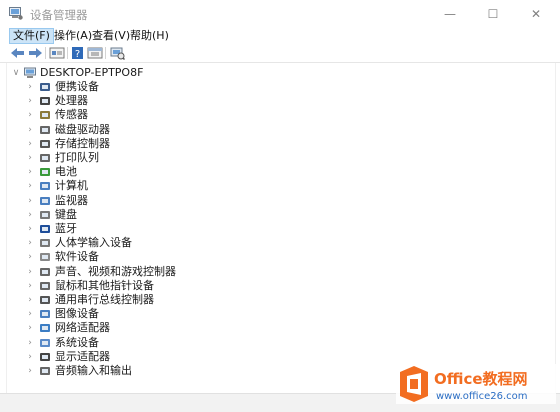 This screenshot has height=412, width=560. Describe the element at coordinates (66, 228) in the screenshot. I see `tree-category-label: 蓝牙` at that location.